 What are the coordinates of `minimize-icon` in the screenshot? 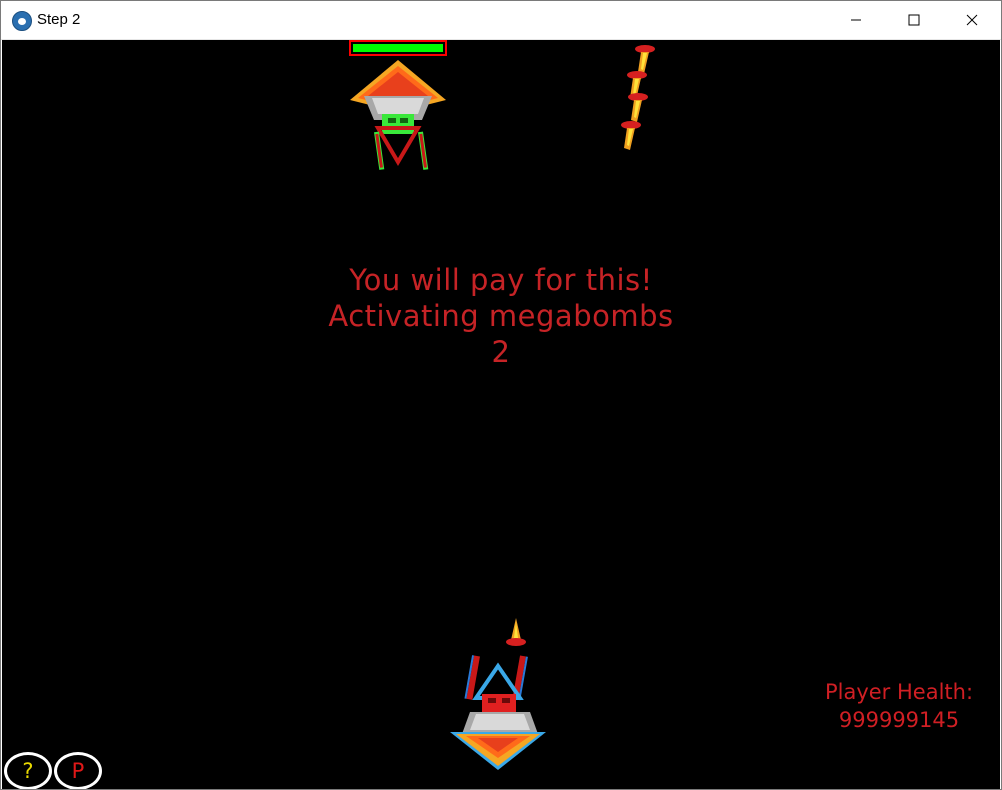 It's located at (856, 20).